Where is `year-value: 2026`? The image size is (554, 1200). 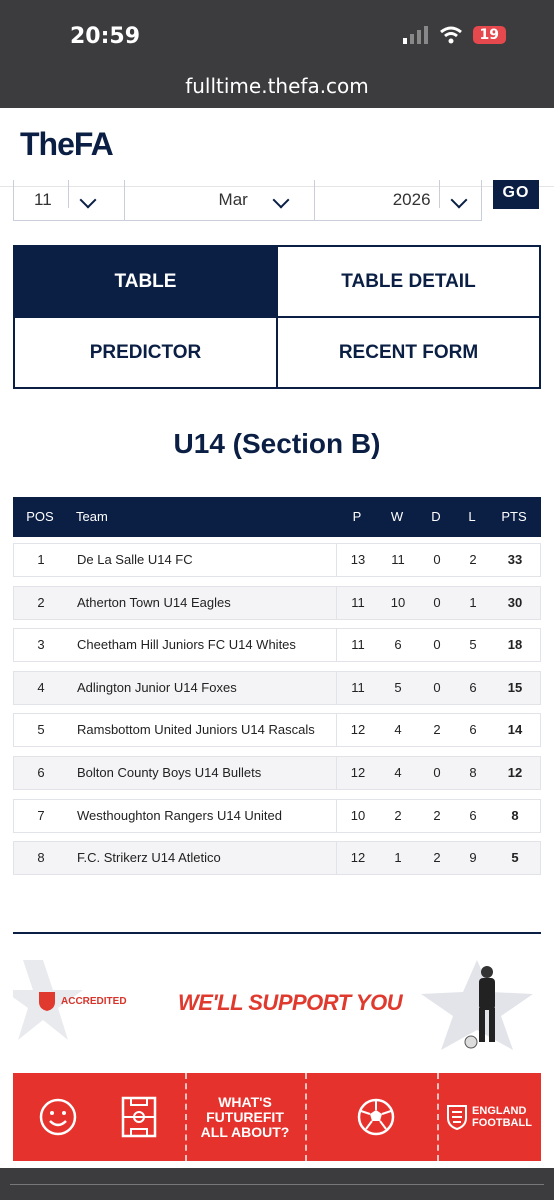 year-value: 2026 is located at coordinates (411, 199).